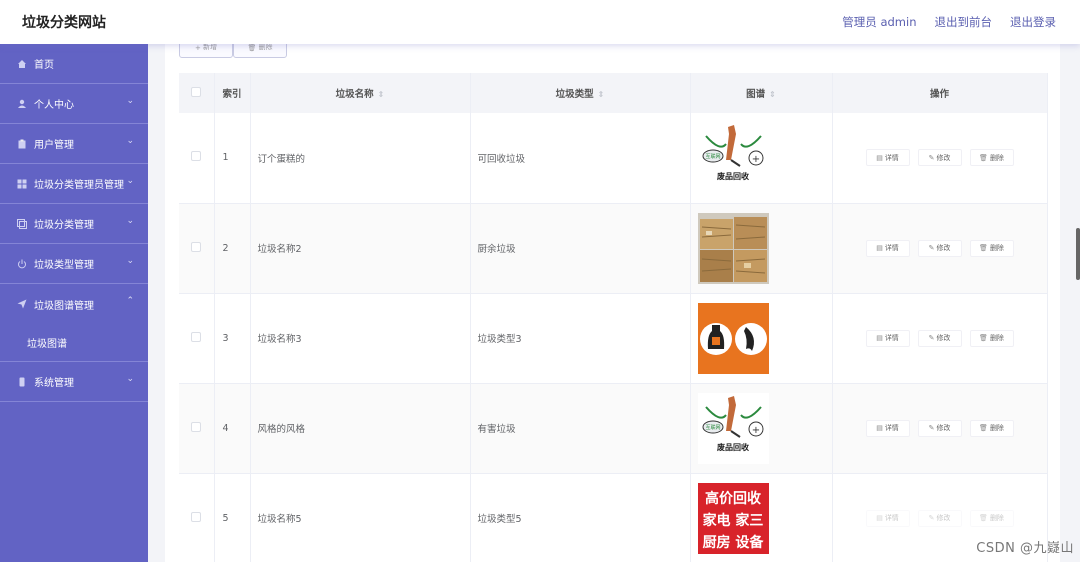 The width and height of the screenshot is (1080, 562). I want to click on top-header: 垃圾分类网站 管理员 admin 退出到前台 退出登录, so click(540, 22).